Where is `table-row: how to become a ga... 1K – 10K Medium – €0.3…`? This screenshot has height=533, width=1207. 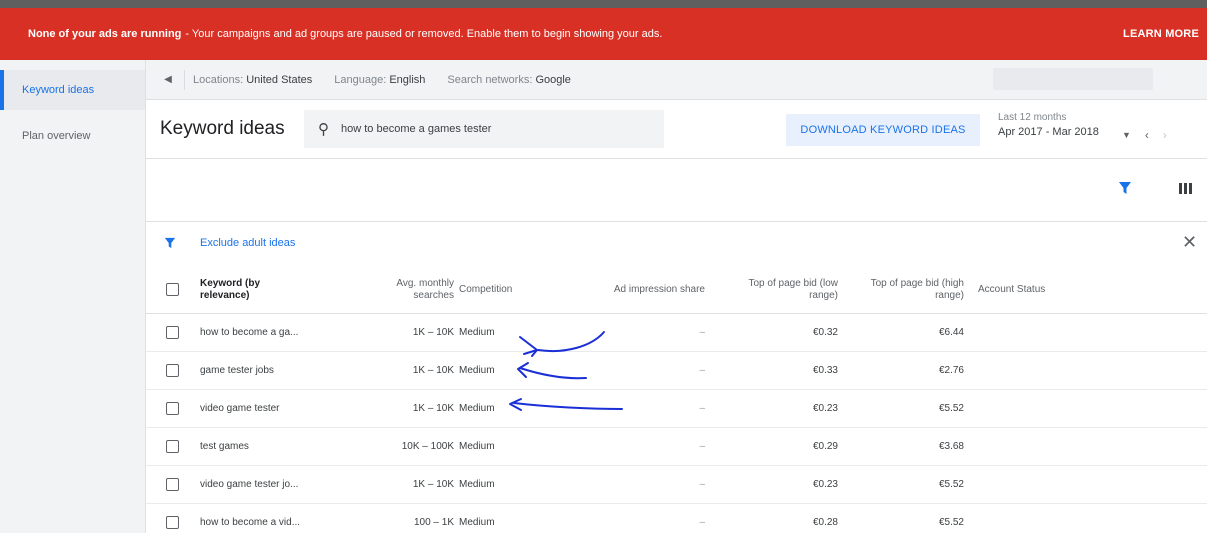 table-row: how to become a ga... 1K – 10K Medium – €0.3… is located at coordinates (676, 333).